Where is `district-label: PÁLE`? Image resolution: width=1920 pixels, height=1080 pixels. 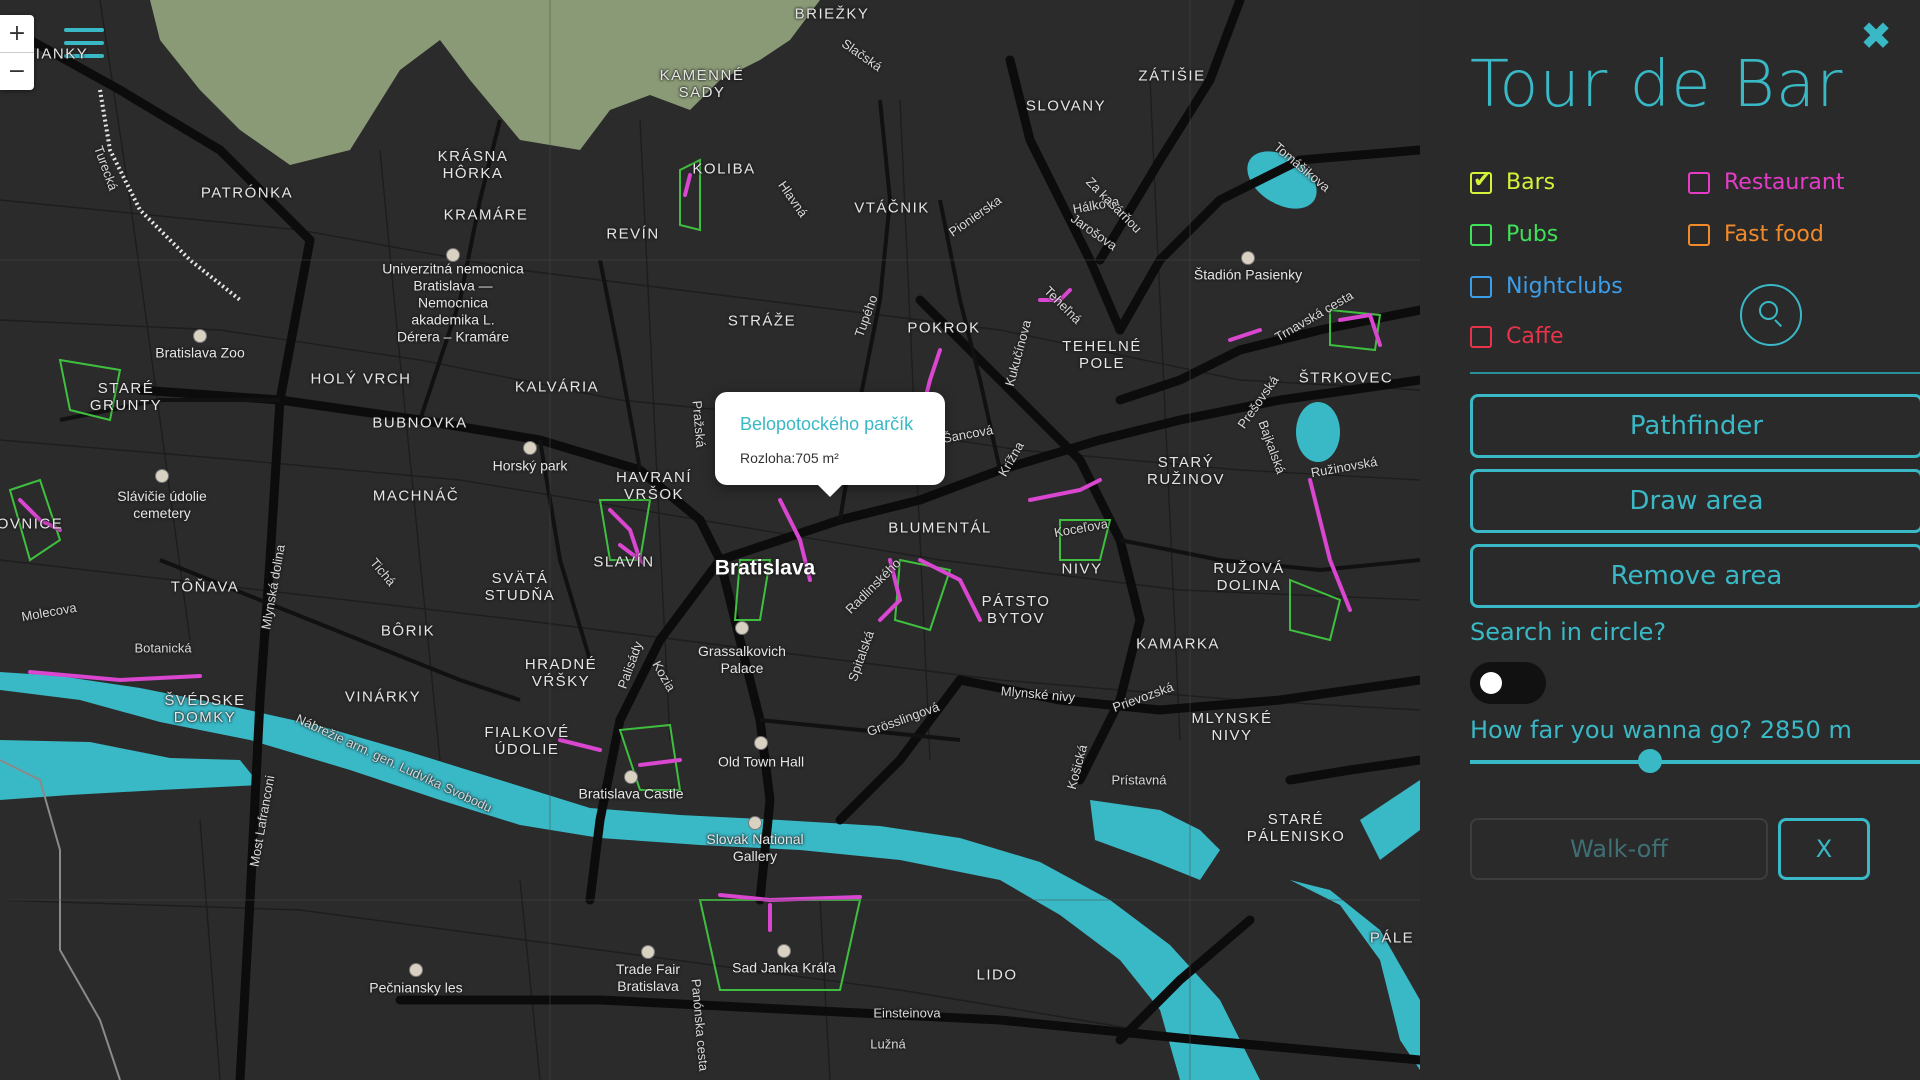
district-label: PÁLE is located at coordinates (1392, 938).